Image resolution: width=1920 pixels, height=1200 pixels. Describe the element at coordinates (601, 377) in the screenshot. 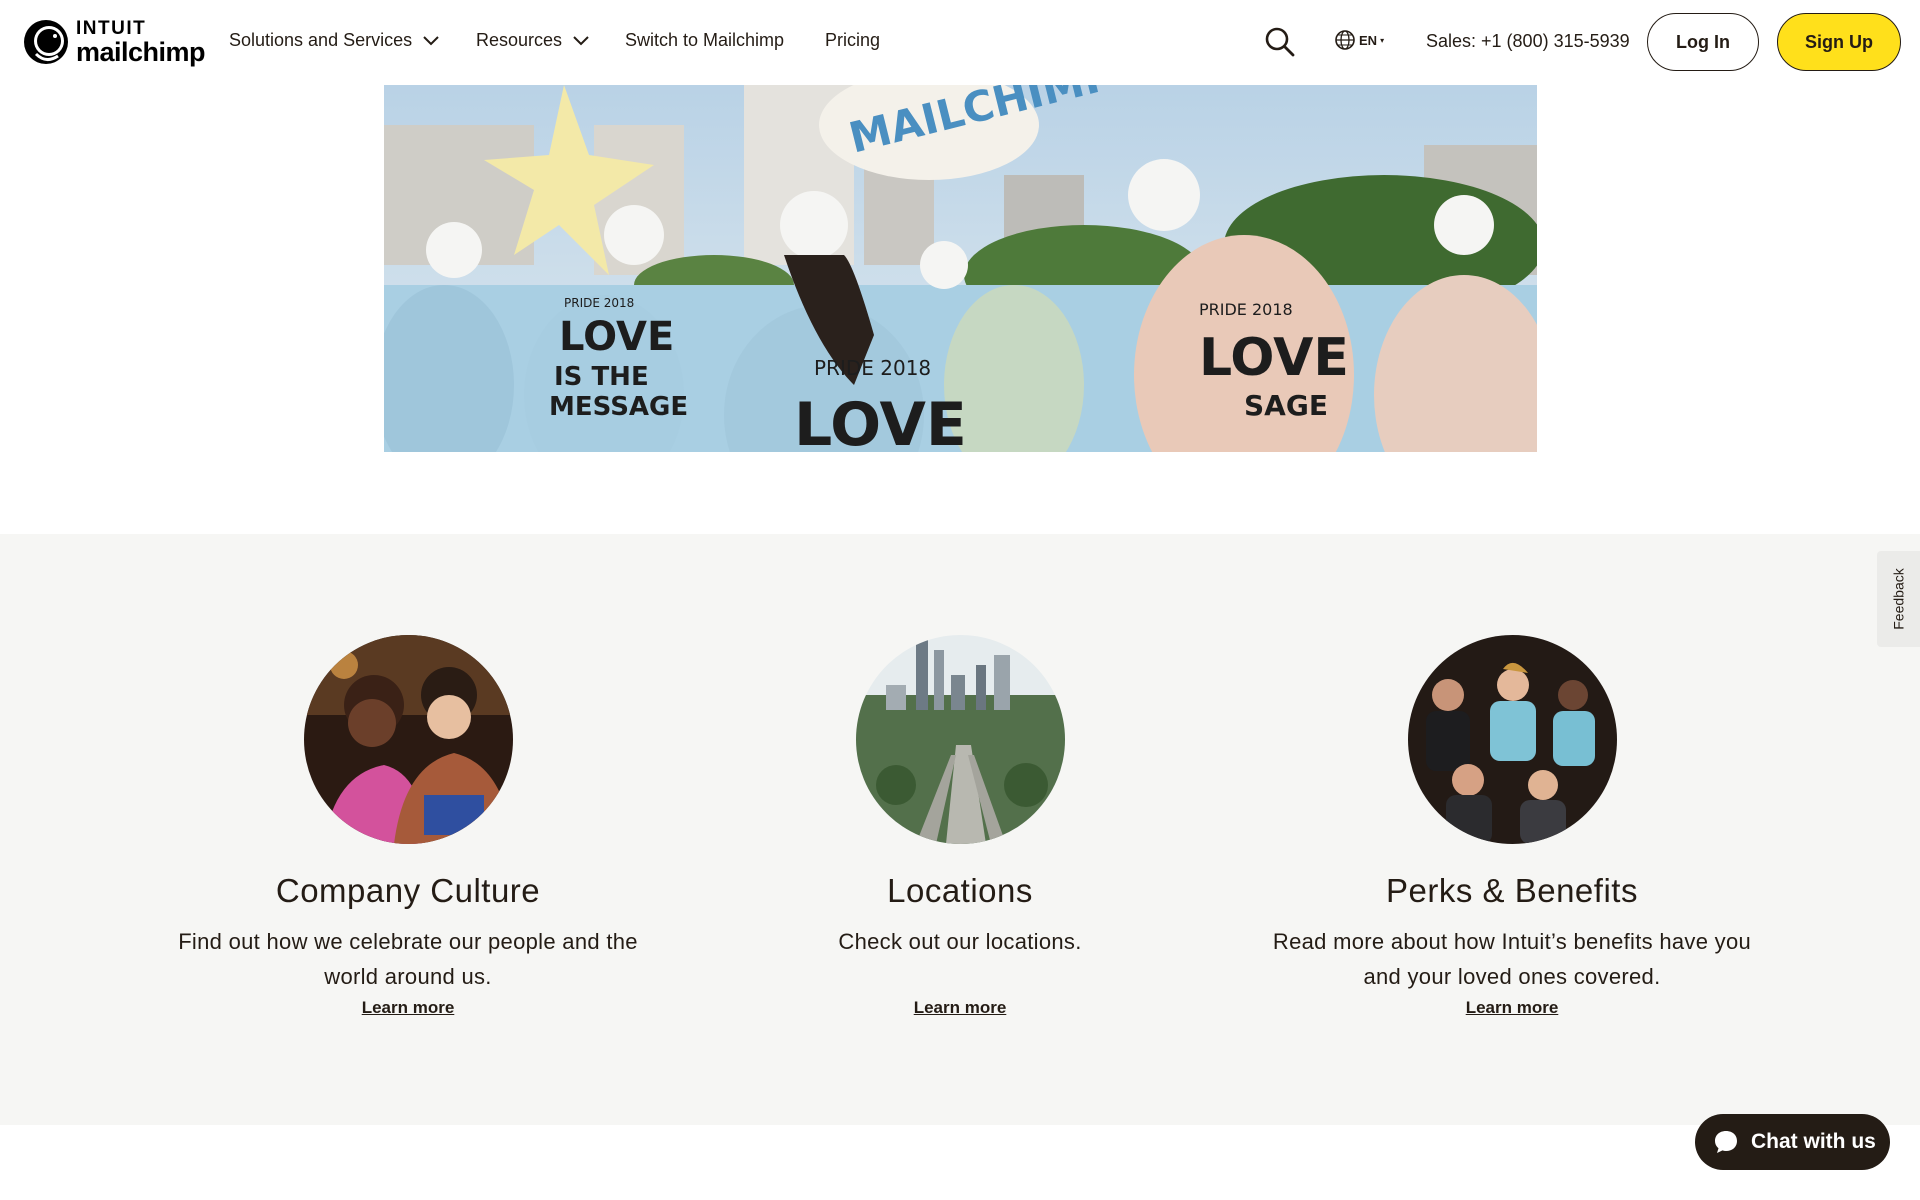

I see `svg-text: IS THE` at that location.